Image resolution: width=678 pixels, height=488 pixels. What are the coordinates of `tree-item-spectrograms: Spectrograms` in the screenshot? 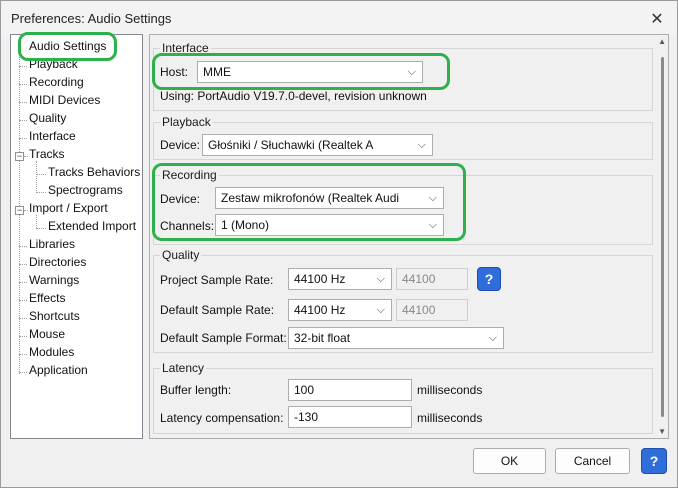 It's located at (85, 190).